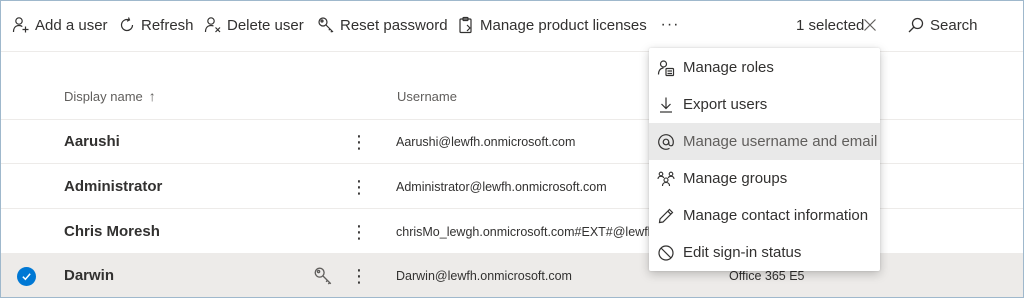 Image resolution: width=1024 pixels, height=298 pixels. Describe the element at coordinates (666, 105) in the screenshot. I see `download-icon` at that location.